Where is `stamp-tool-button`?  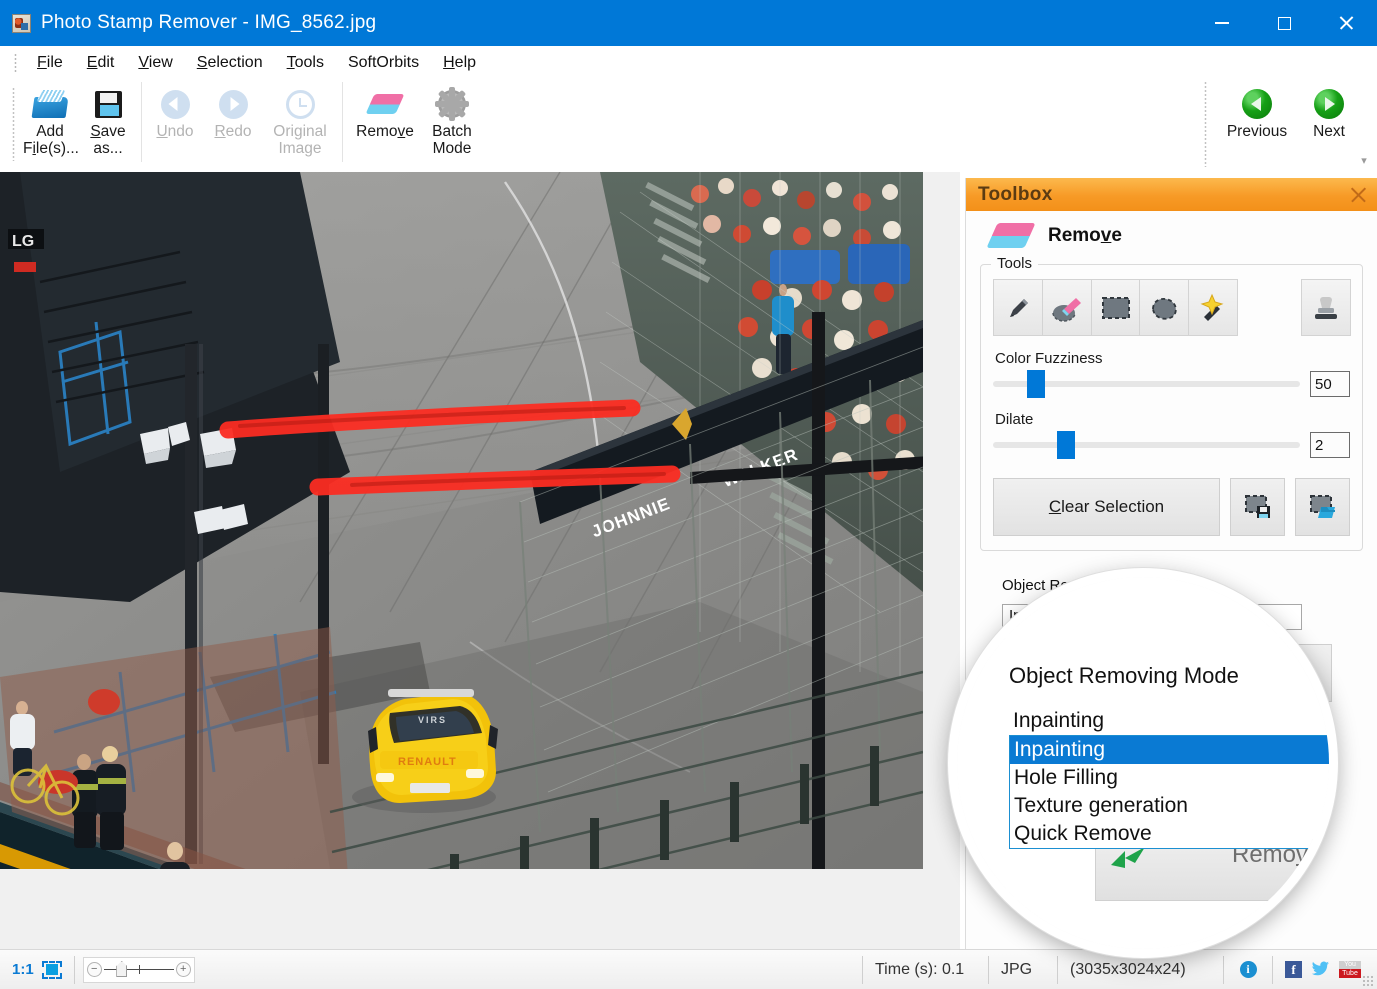
stamp-tool-button is located at coordinates (1326, 307).